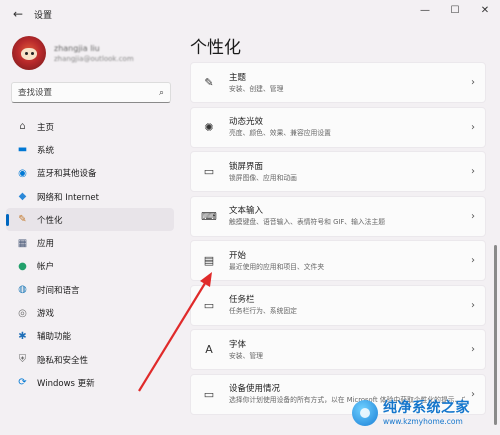 This screenshot has height=435, width=500. What do you see at coordinates (246, 122) in the screenshot?
I see `card-title: 动态光效` at bounding box center [246, 122].